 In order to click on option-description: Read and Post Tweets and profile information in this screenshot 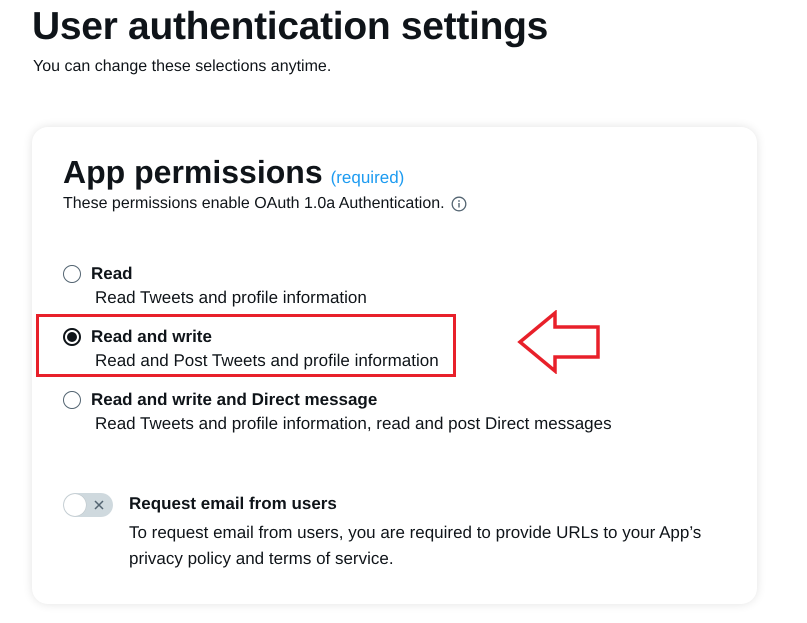, I will do `click(267, 361)`.